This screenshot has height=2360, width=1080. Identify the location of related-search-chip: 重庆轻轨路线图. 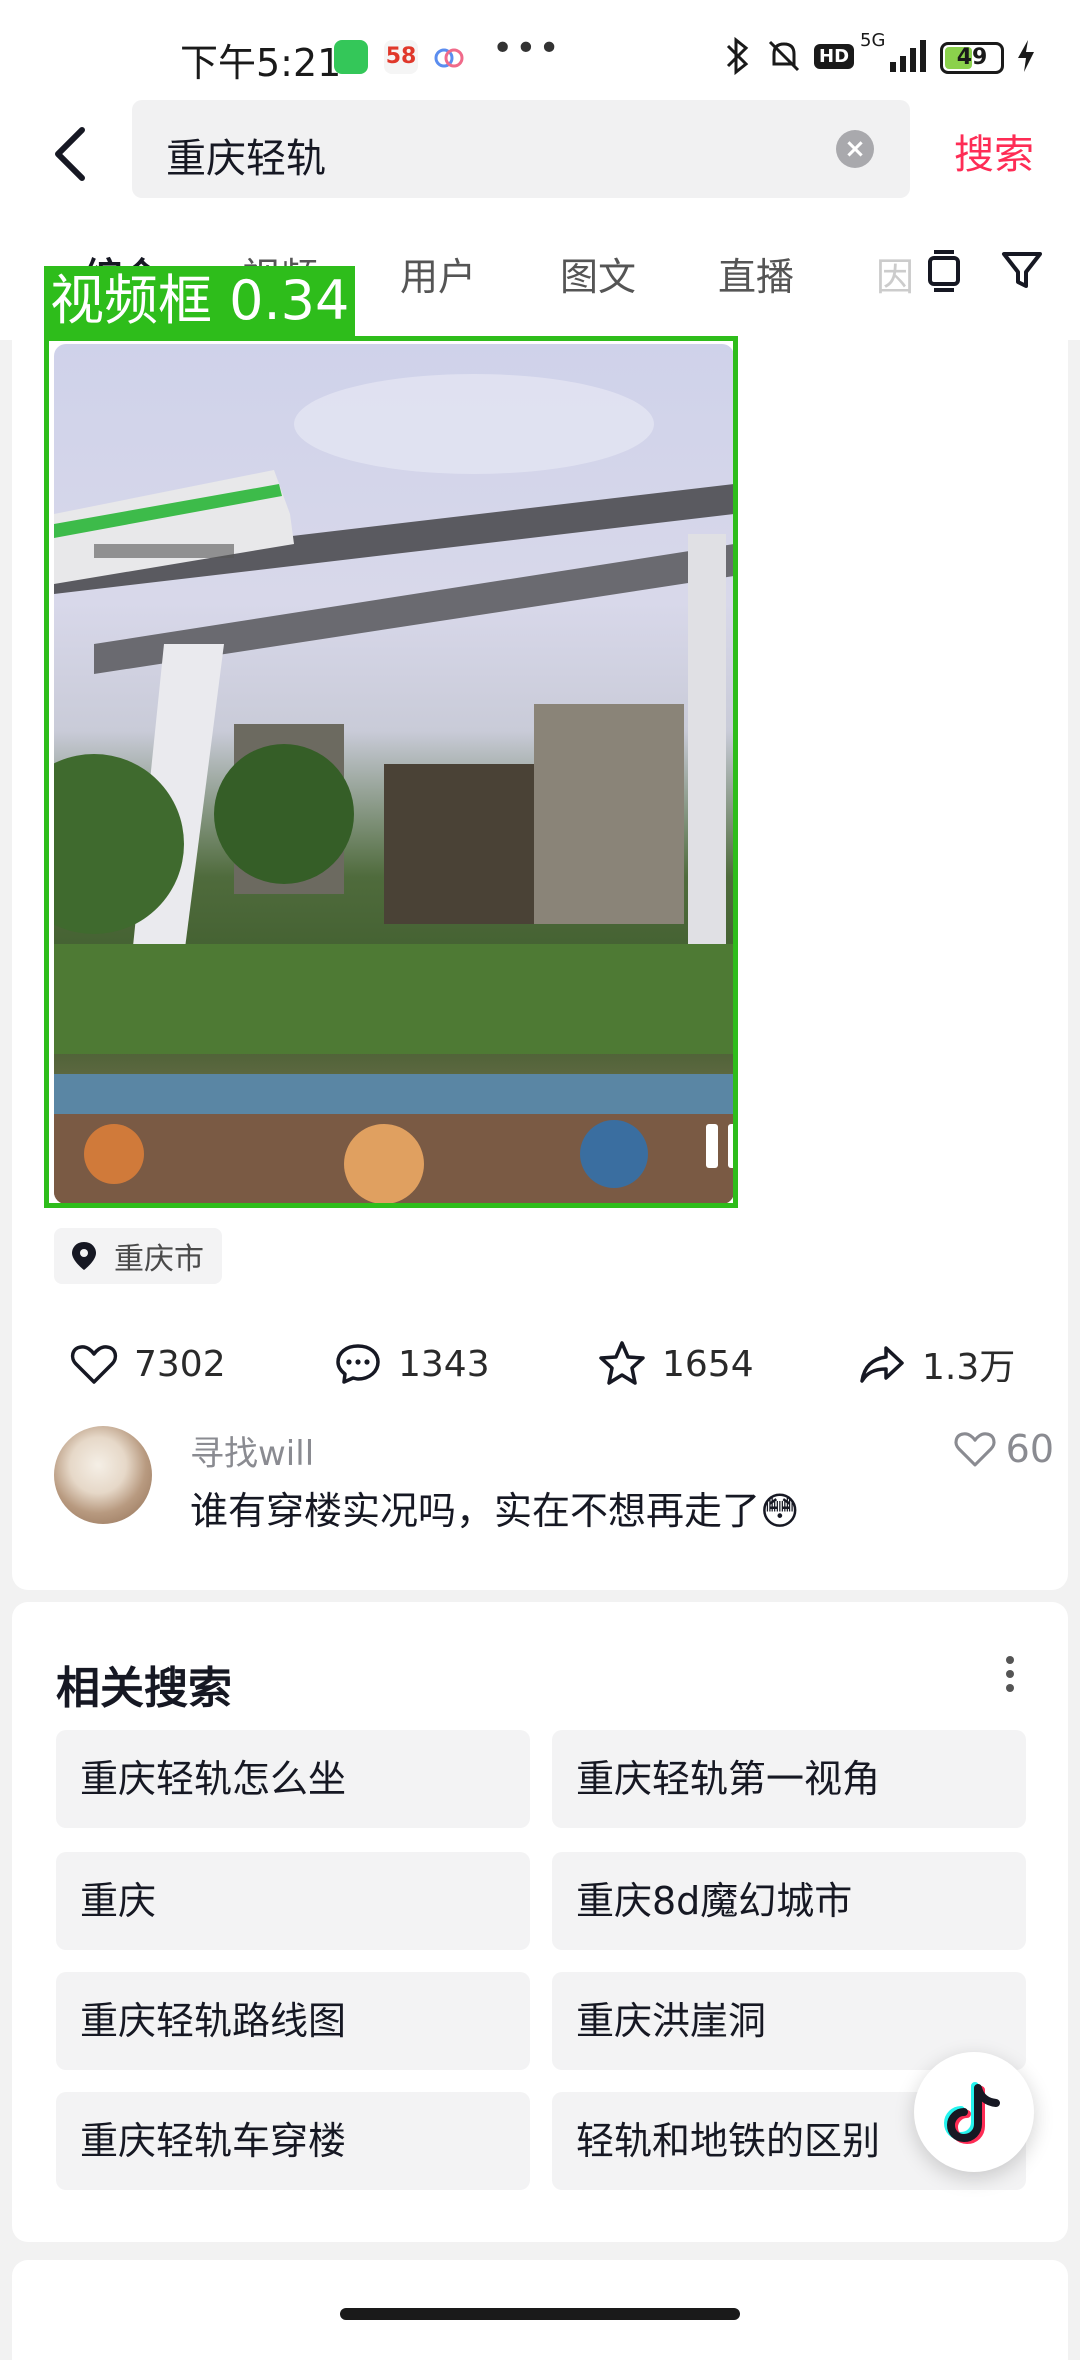
(293, 2021).